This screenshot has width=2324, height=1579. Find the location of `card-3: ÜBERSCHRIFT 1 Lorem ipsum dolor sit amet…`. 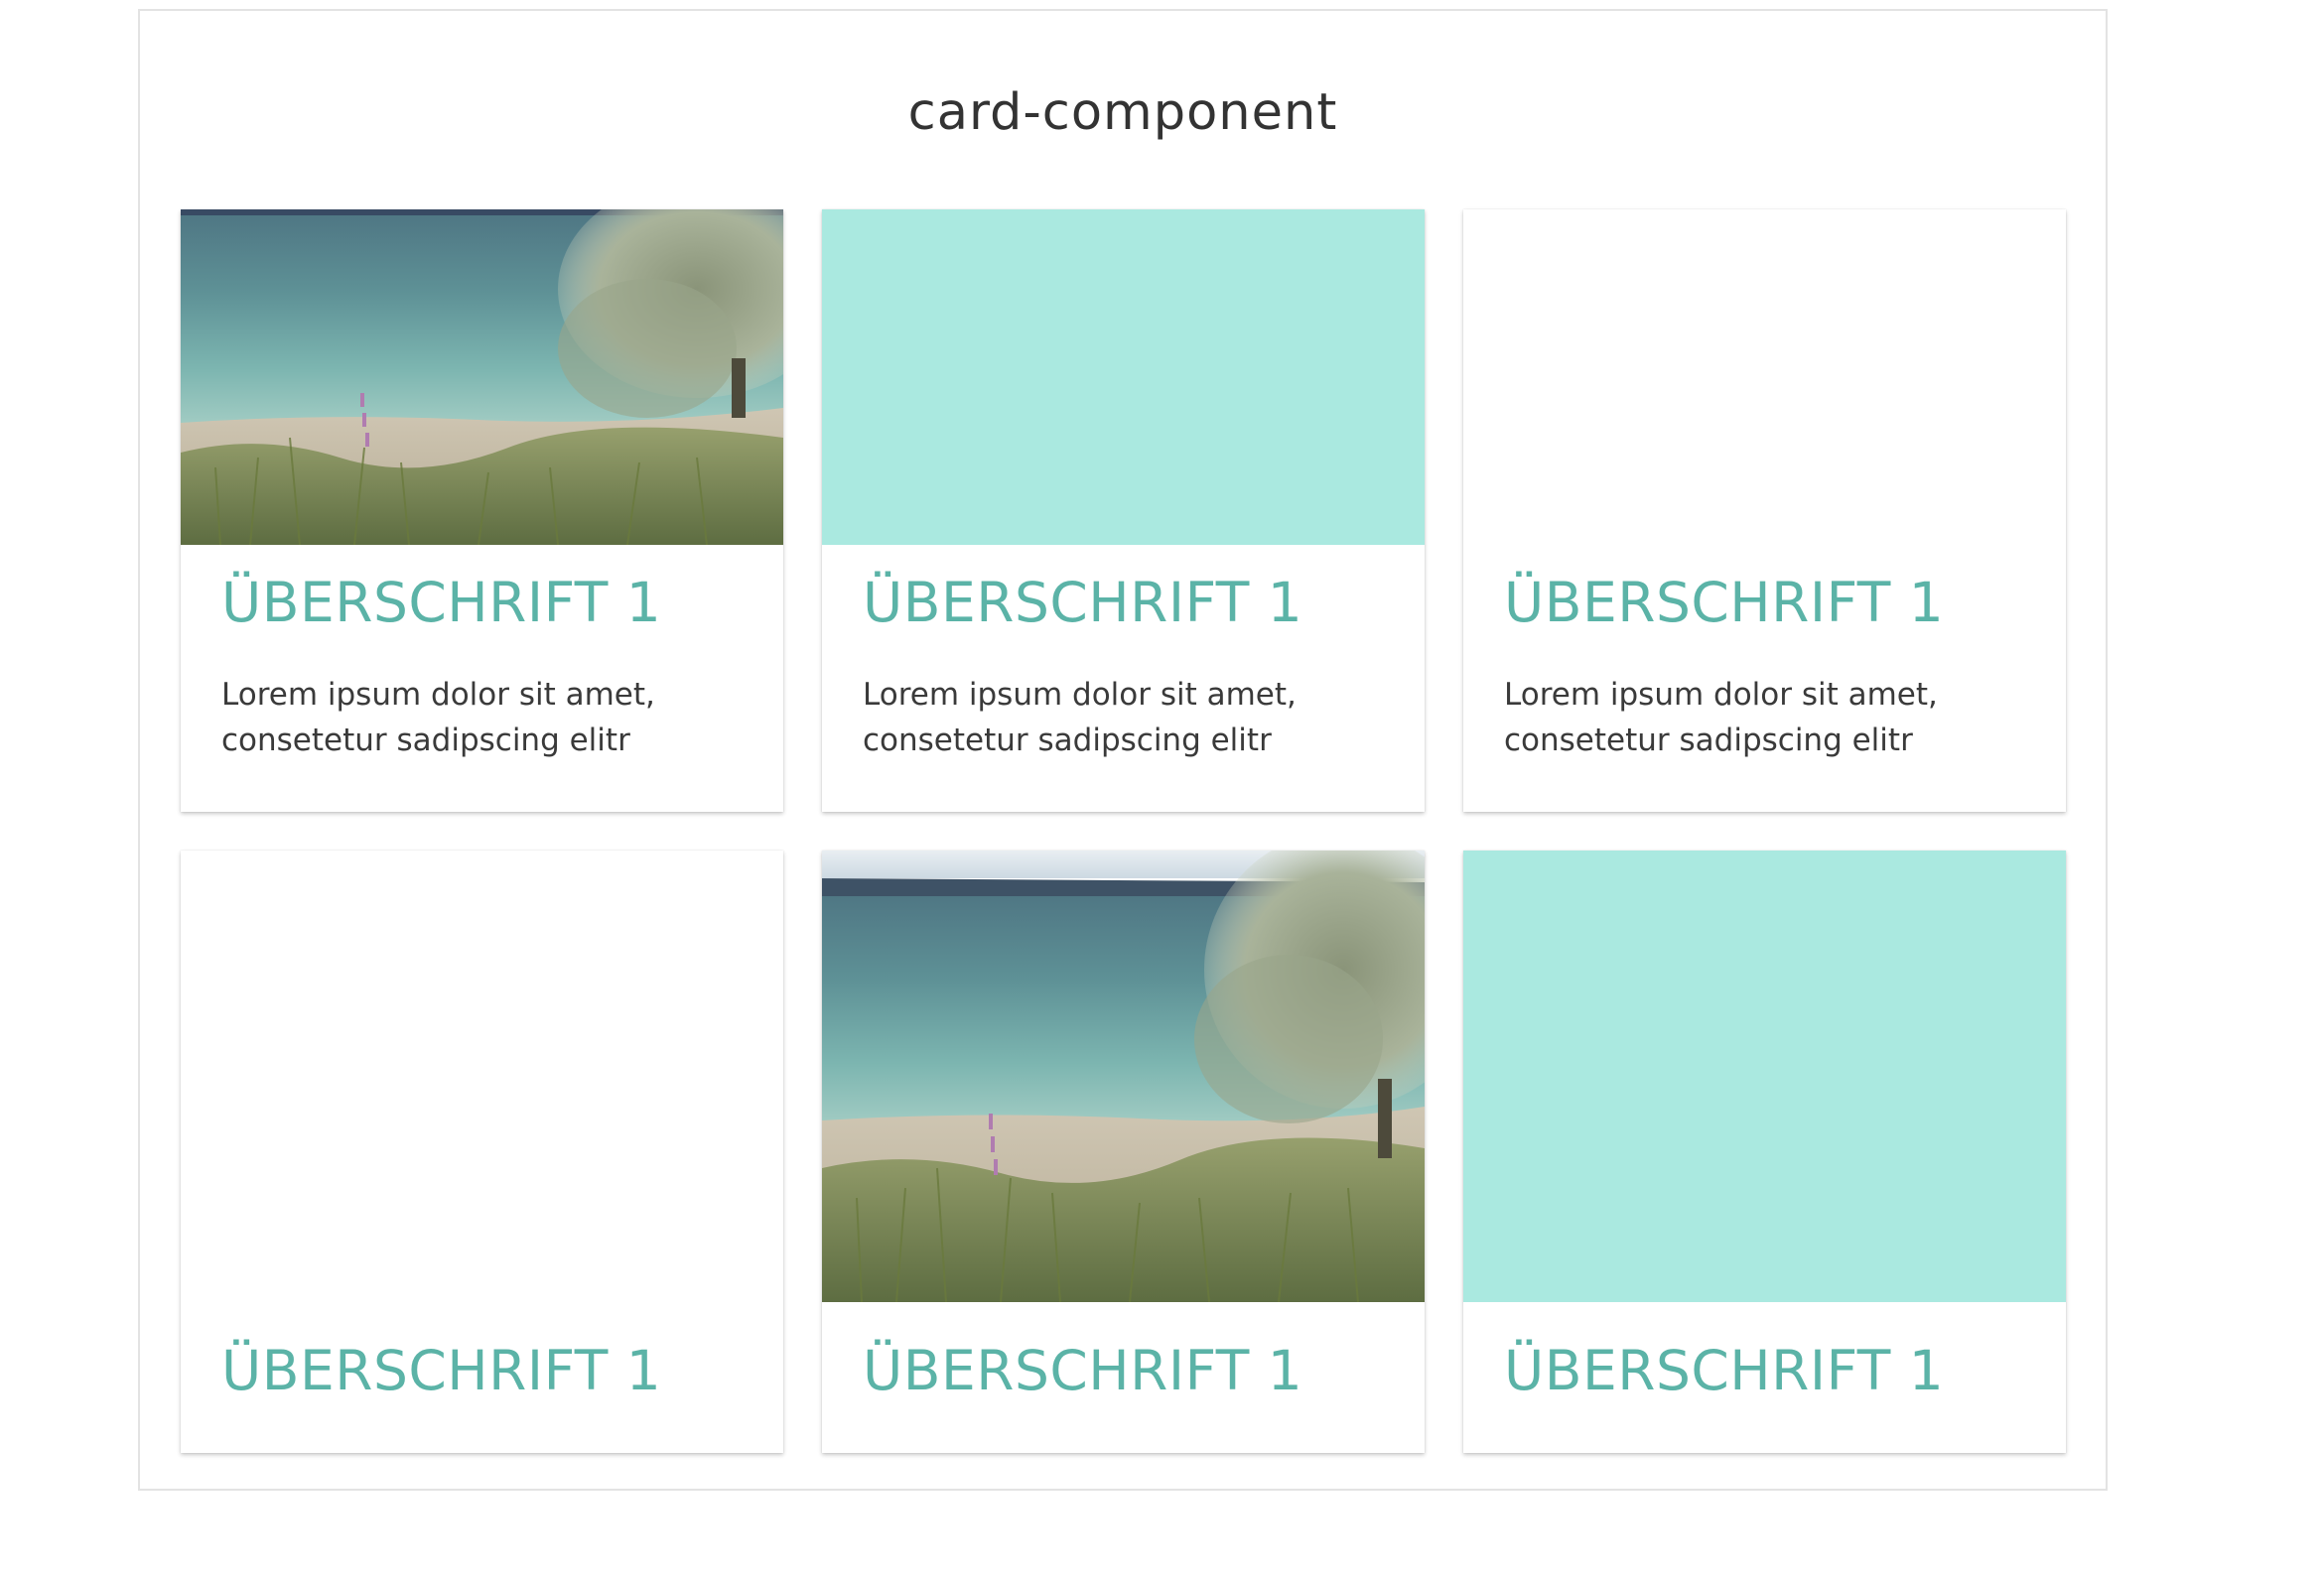

card-3: ÜBERSCHRIFT 1 Lorem ipsum dolor sit amet… is located at coordinates (1764, 510).